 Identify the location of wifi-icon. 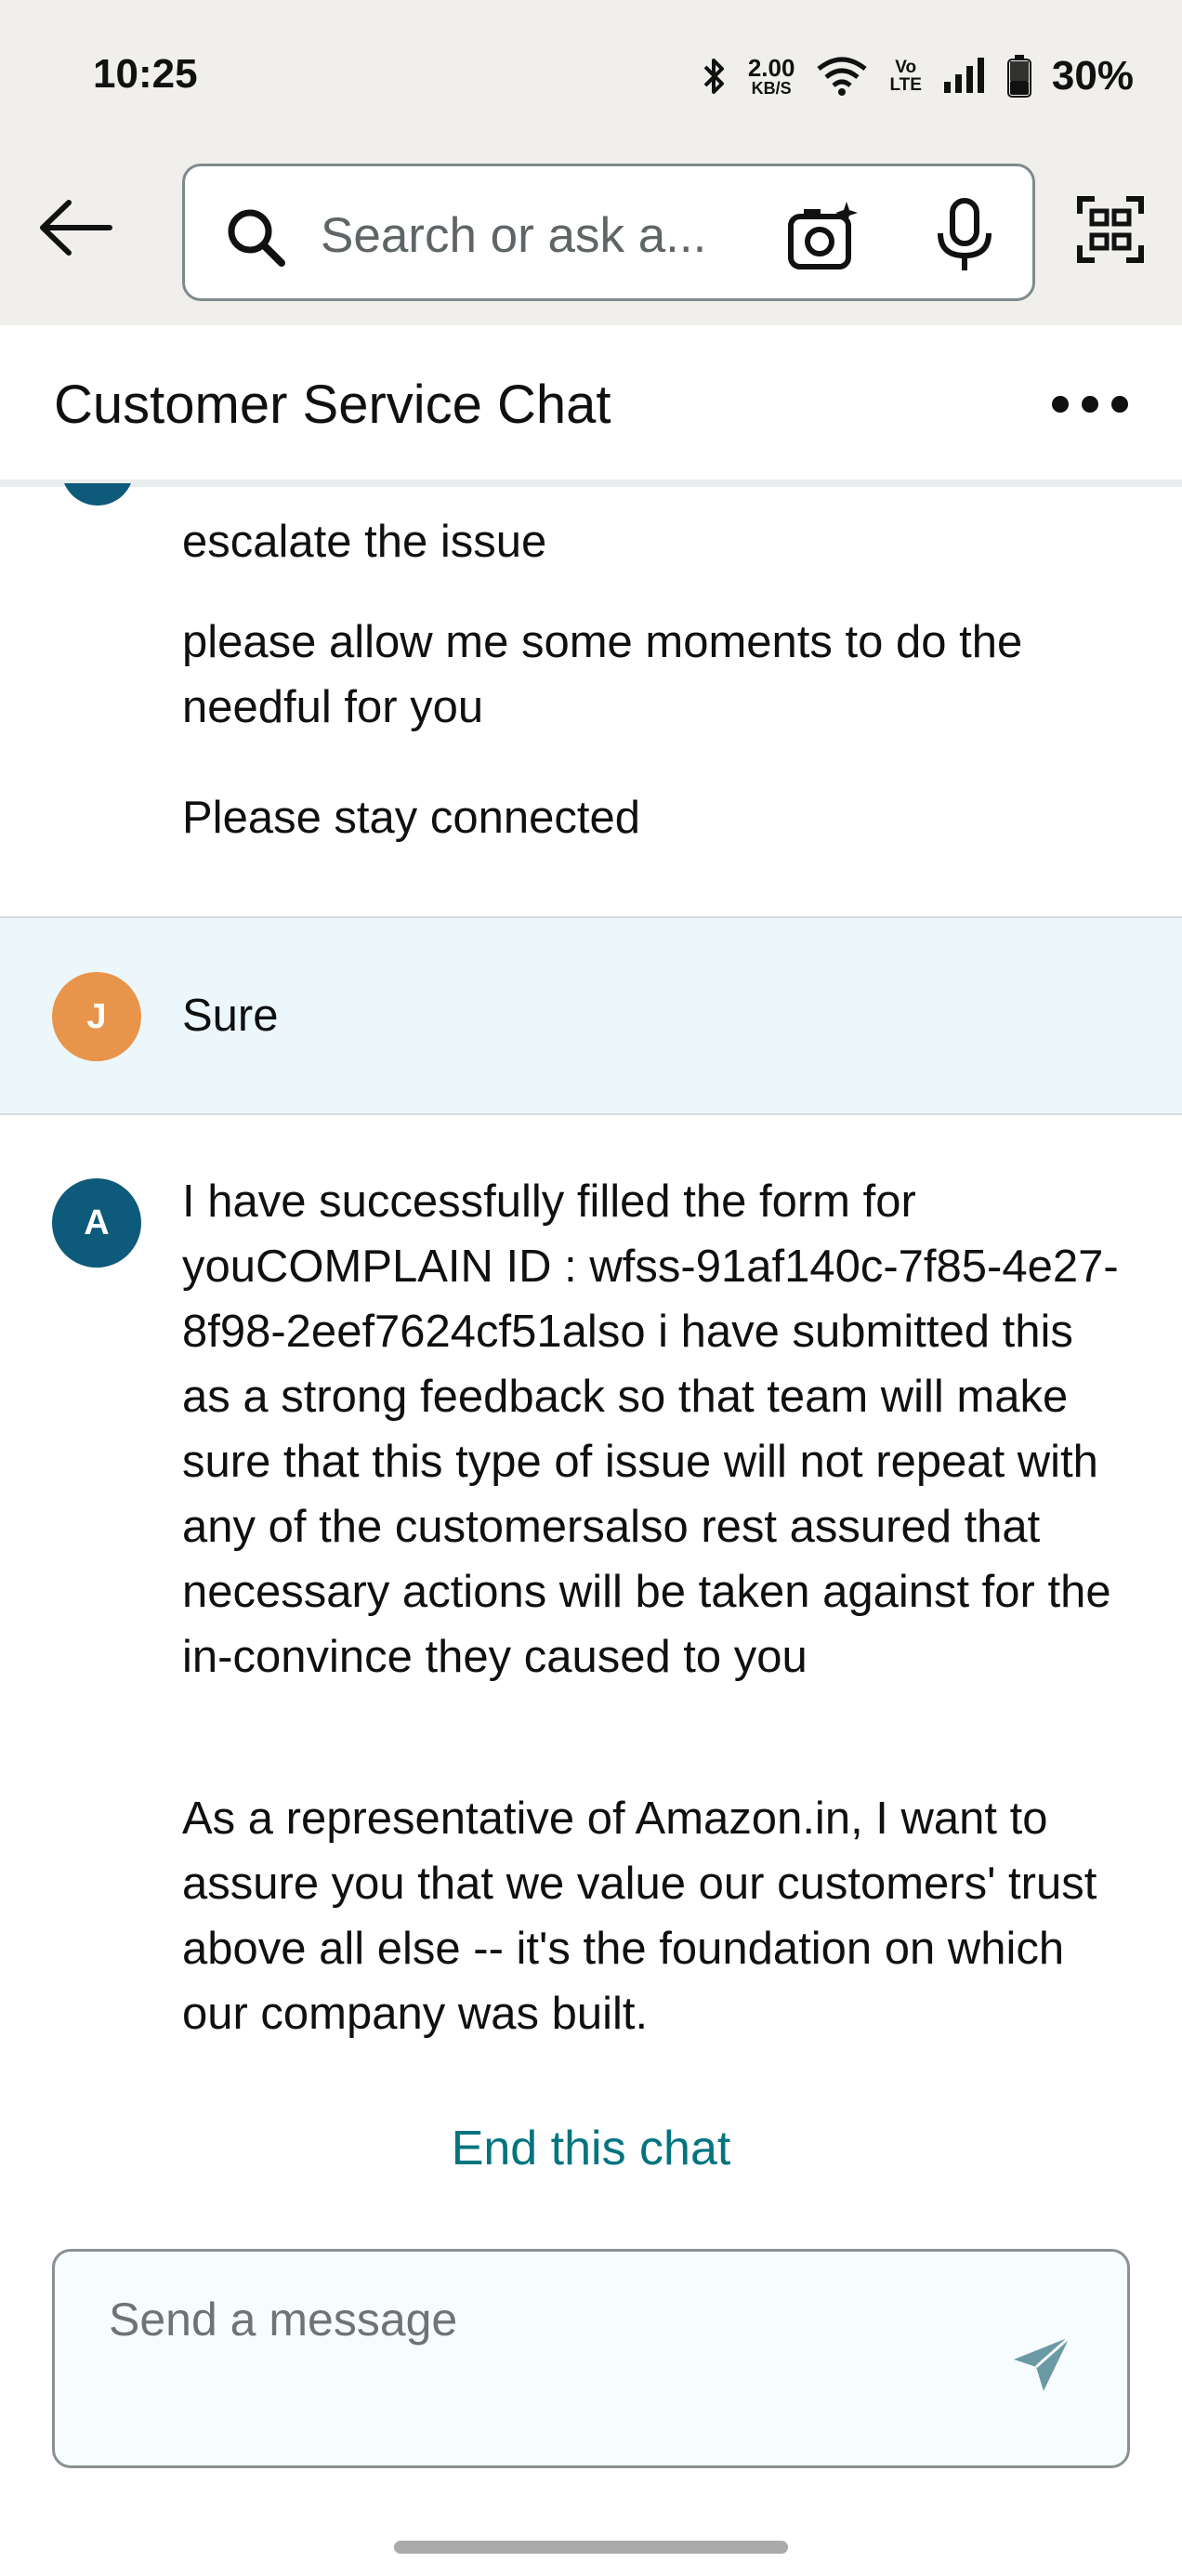
(842, 76).